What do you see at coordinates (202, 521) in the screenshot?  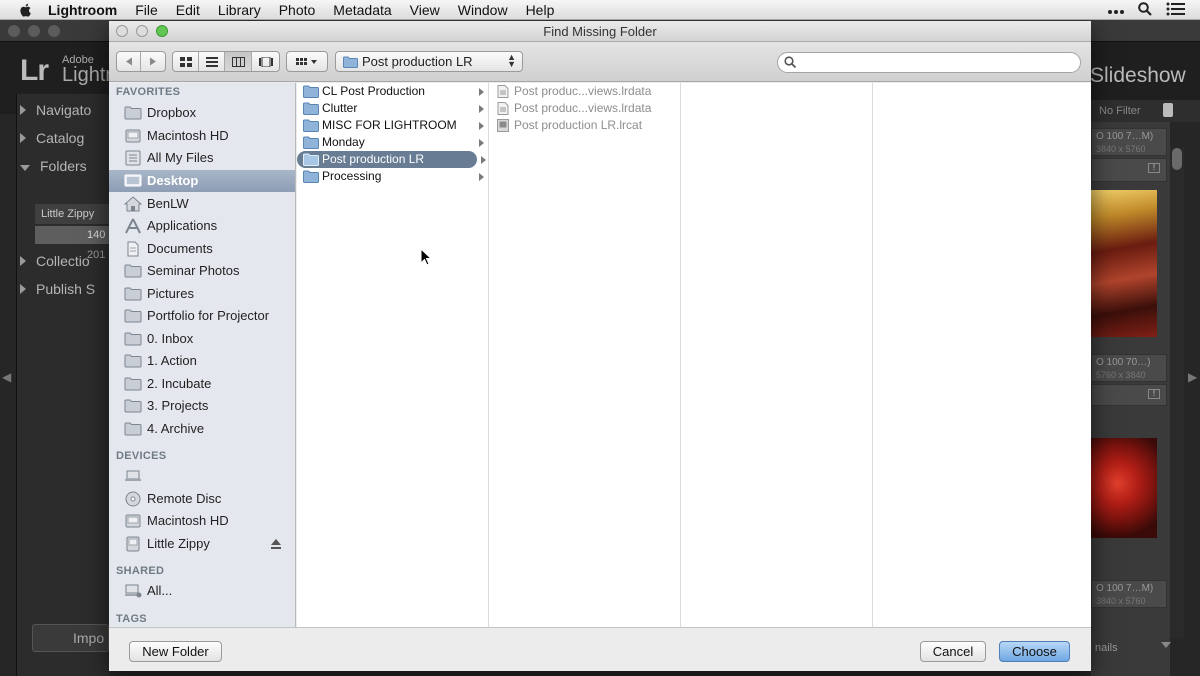 I see `sidebar-item-macintosh-hd-device: Macintosh HD` at bounding box center [202, 521].